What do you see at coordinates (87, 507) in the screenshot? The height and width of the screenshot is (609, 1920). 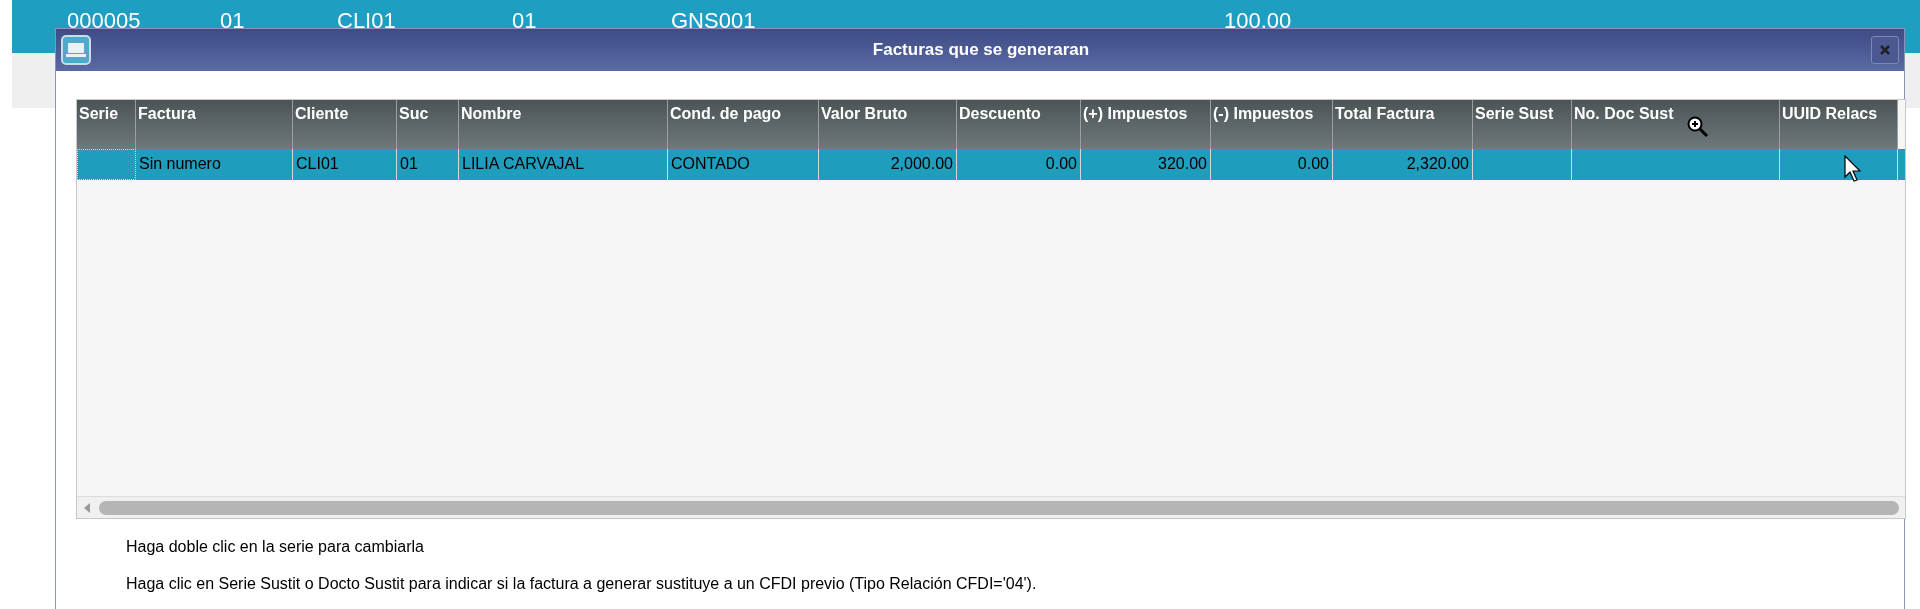 I see `scroll-left-icon` at bounding box center [87, 507].